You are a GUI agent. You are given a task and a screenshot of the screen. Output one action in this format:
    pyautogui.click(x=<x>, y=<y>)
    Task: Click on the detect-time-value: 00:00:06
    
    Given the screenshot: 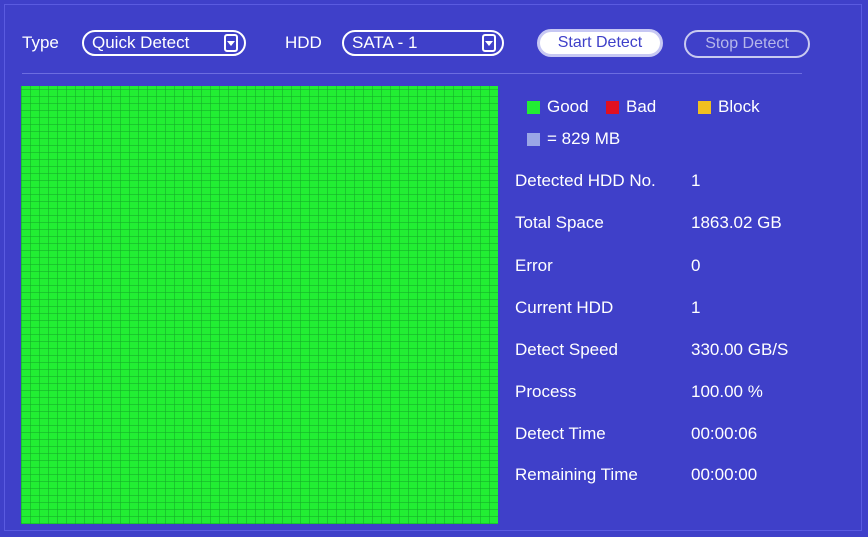 What is the action you would take?
    pyautogui.click(x=724, y=433)
    